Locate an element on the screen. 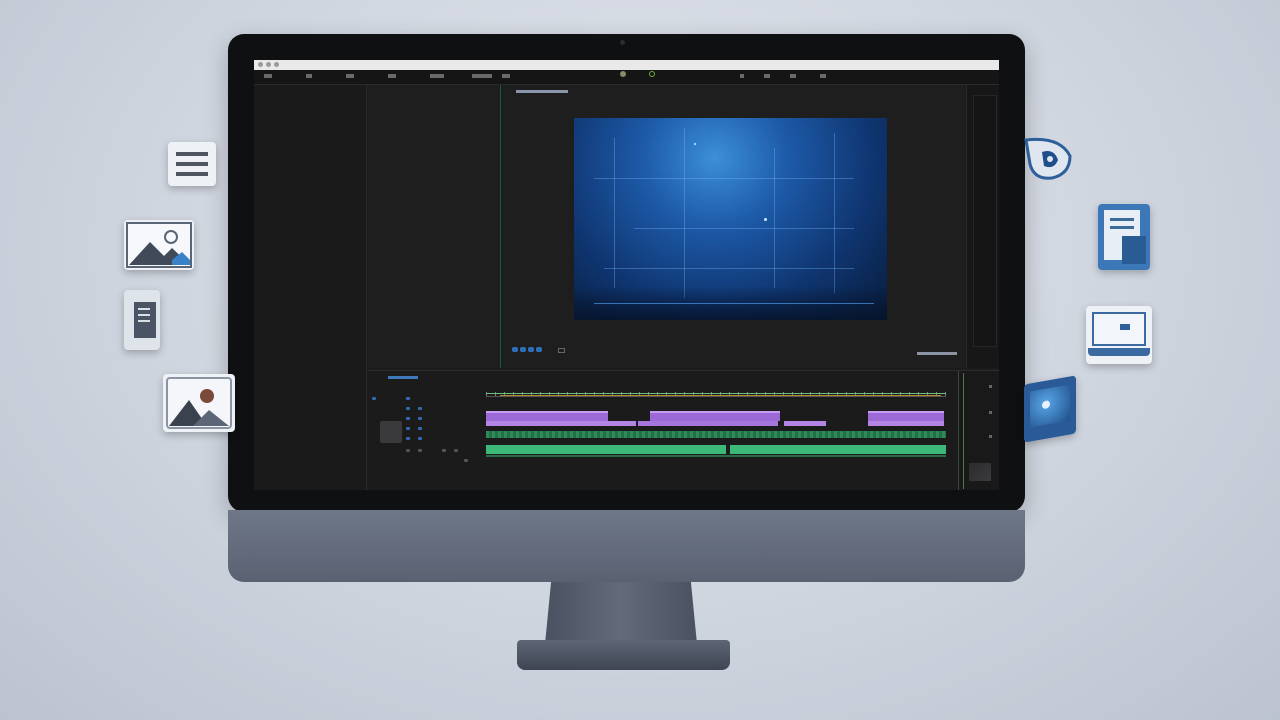 This screenshot has width=1280, height=720. timeline-title-text is located at coordinates (403, 377).